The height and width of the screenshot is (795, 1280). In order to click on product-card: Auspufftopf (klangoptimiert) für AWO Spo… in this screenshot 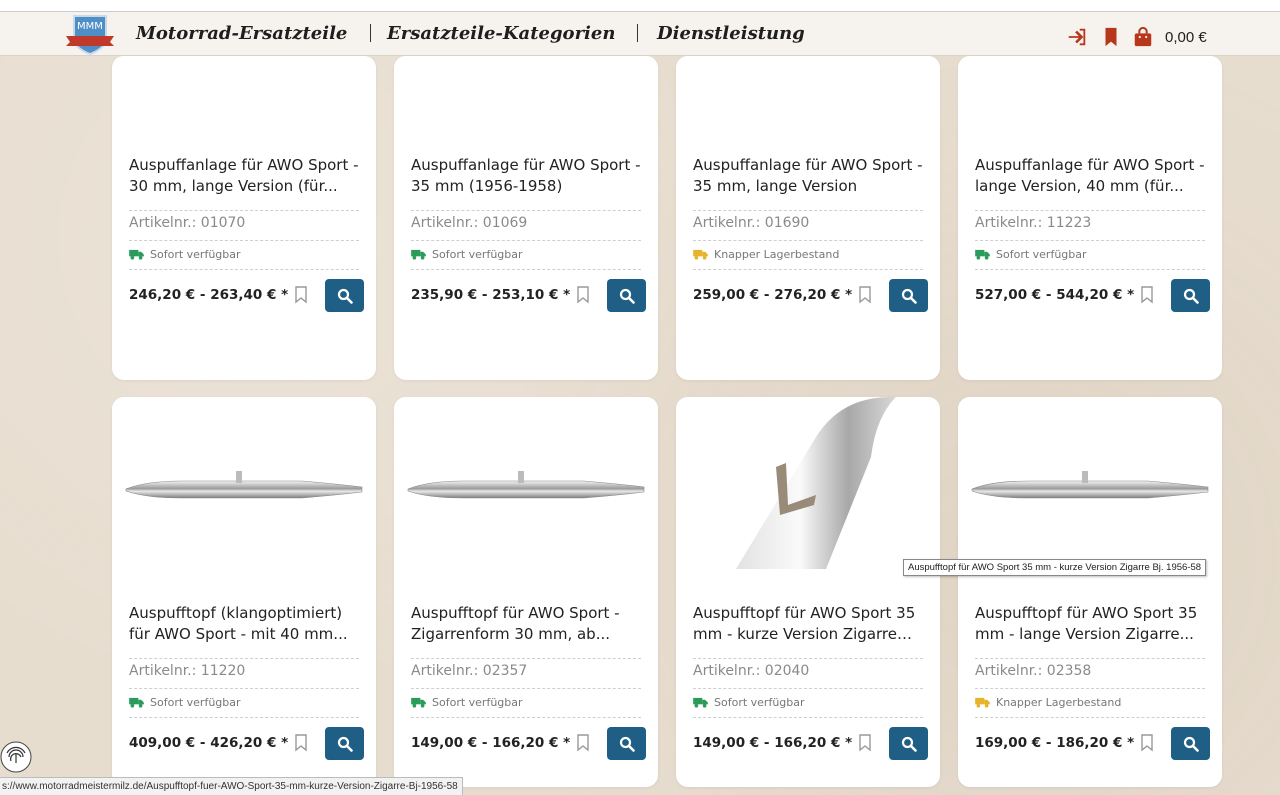, I will do `click(244, 592)`.